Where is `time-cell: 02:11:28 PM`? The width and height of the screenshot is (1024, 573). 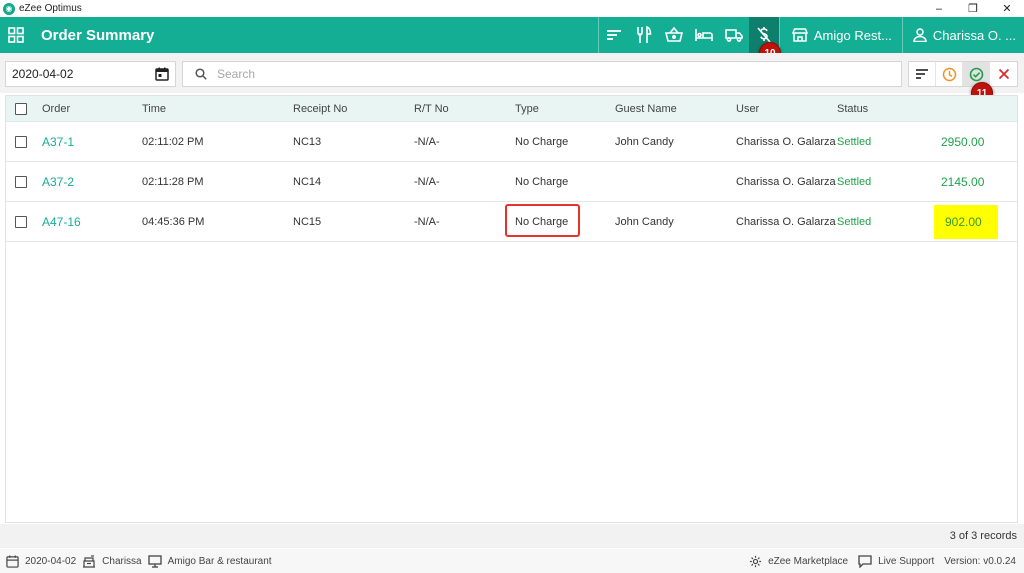 time-cell: 02:11:28 PM is located at coordinates (173, 181).